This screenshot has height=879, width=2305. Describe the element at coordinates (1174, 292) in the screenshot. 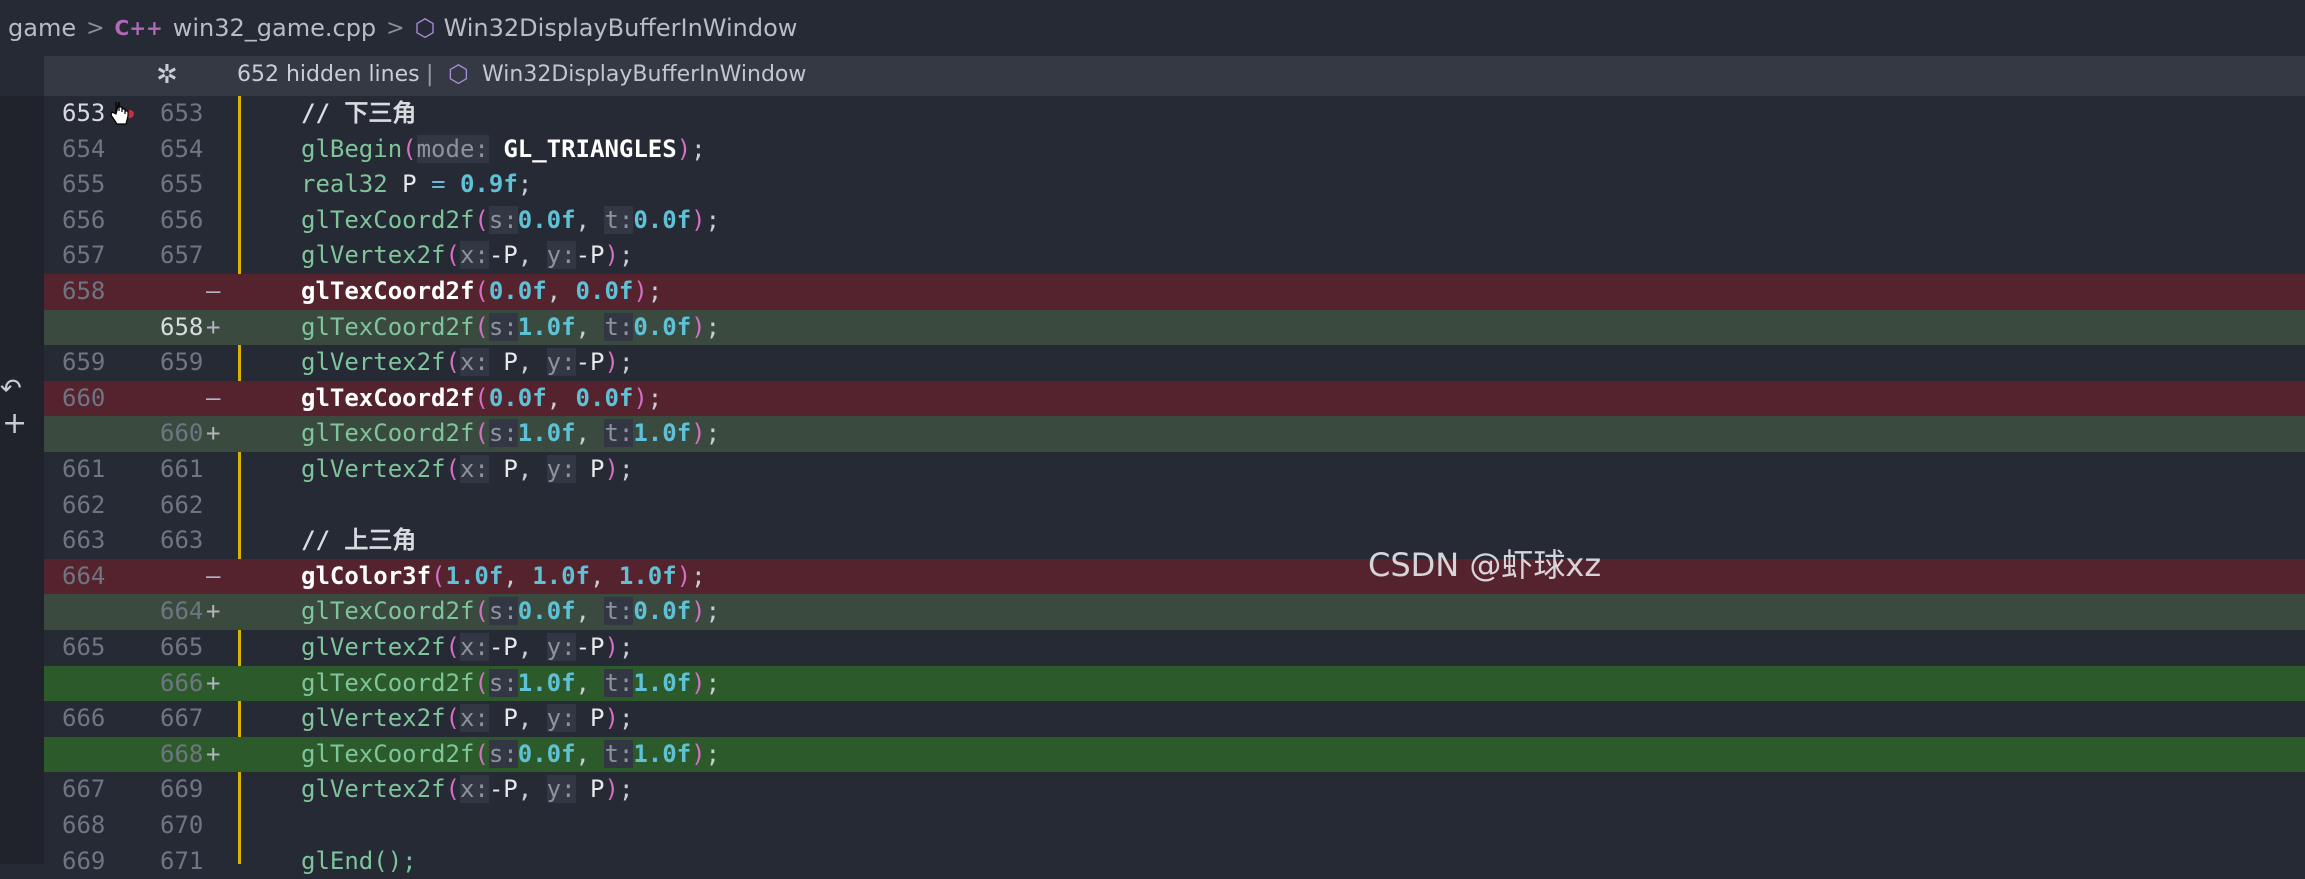

I see `deleted-line: 658 — glTexCoord2f(0.0f, 0.0f);` at that location.